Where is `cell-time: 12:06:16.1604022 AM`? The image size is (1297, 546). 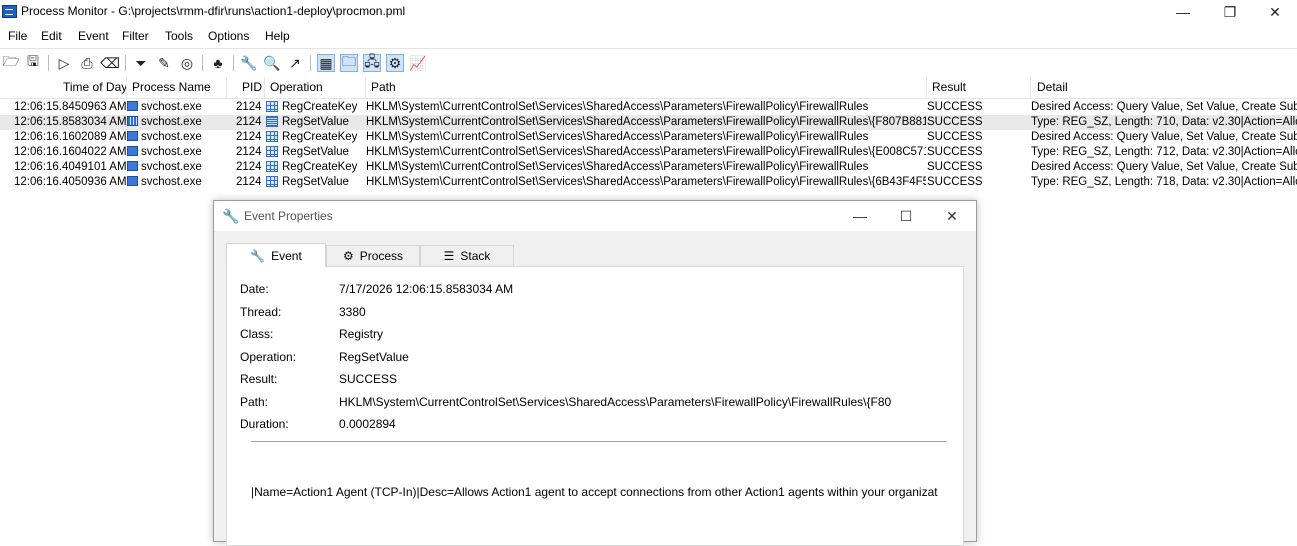
cell-time: 12:06:16.1604022 AM is located at coordinates (70, 152).